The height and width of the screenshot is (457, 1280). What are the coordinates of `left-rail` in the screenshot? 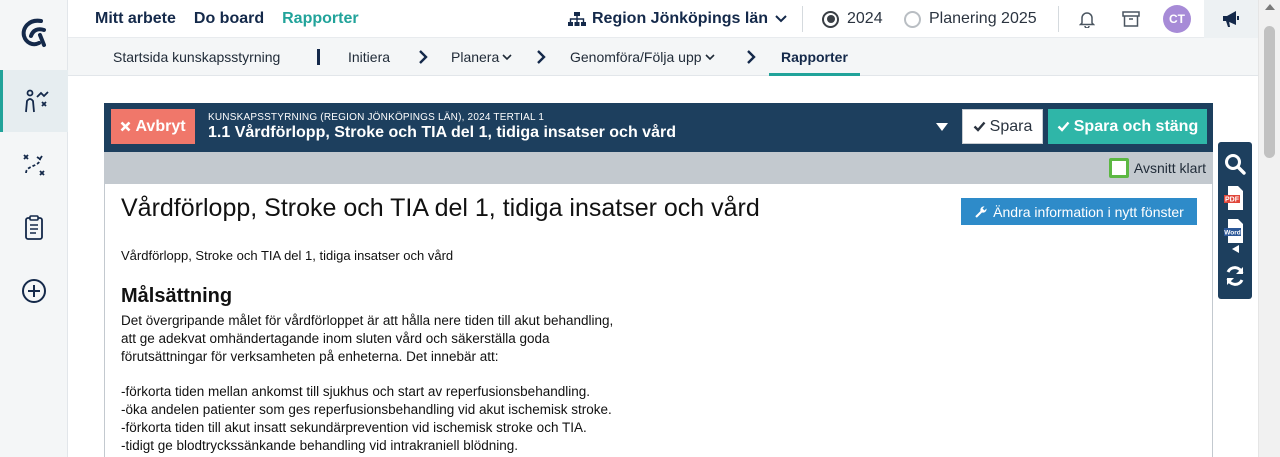 It's located at (34, 228).